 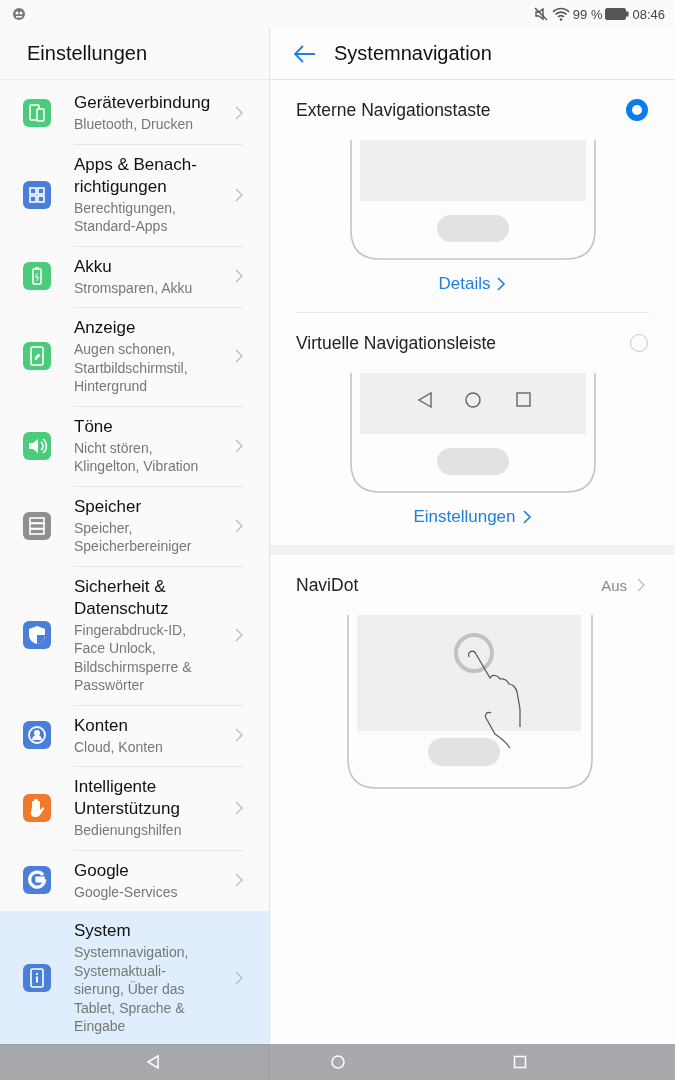 I want to click on page-title: Systemnavigation, so click(x=413, y=53).